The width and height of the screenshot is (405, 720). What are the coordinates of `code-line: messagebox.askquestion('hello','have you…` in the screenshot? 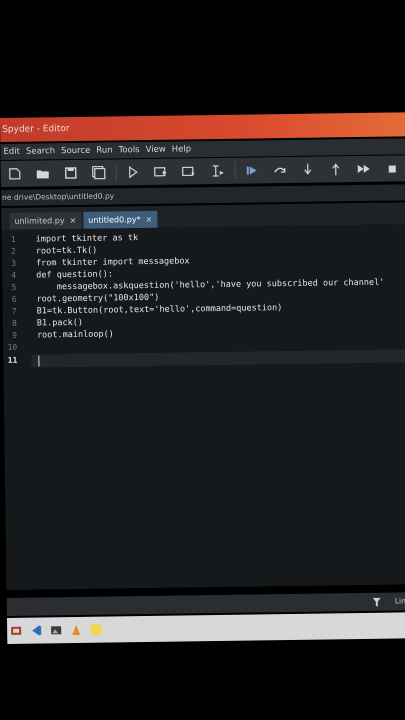 It's located at (210, 285).